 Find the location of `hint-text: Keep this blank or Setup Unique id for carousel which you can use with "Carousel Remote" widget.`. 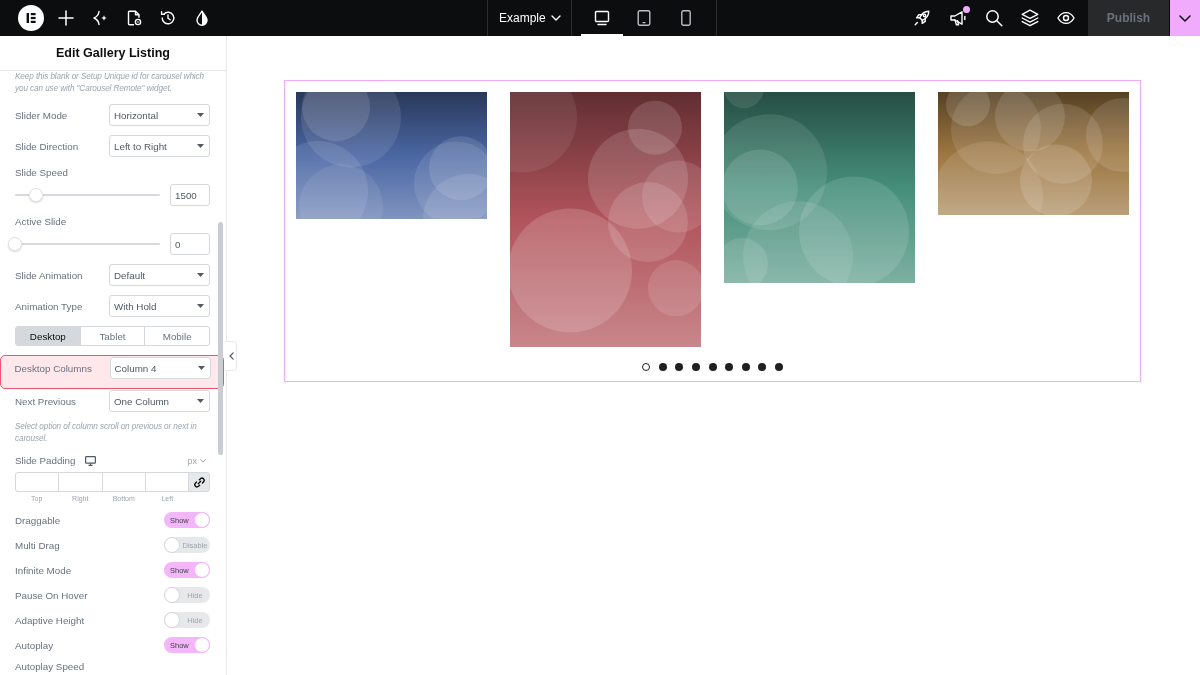

hint-text: Keep this blank or Setup Unique id for carousel which you can use with "Carousel Remote" widget. is located at coordinates (110, 83).